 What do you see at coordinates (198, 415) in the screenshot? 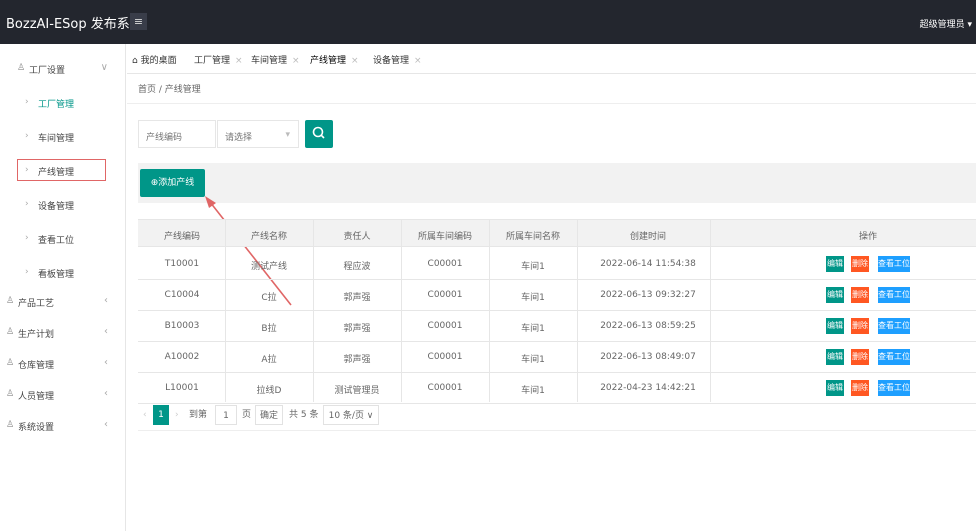
I see `goto-label: 到第` at bounding box center [198, 415].